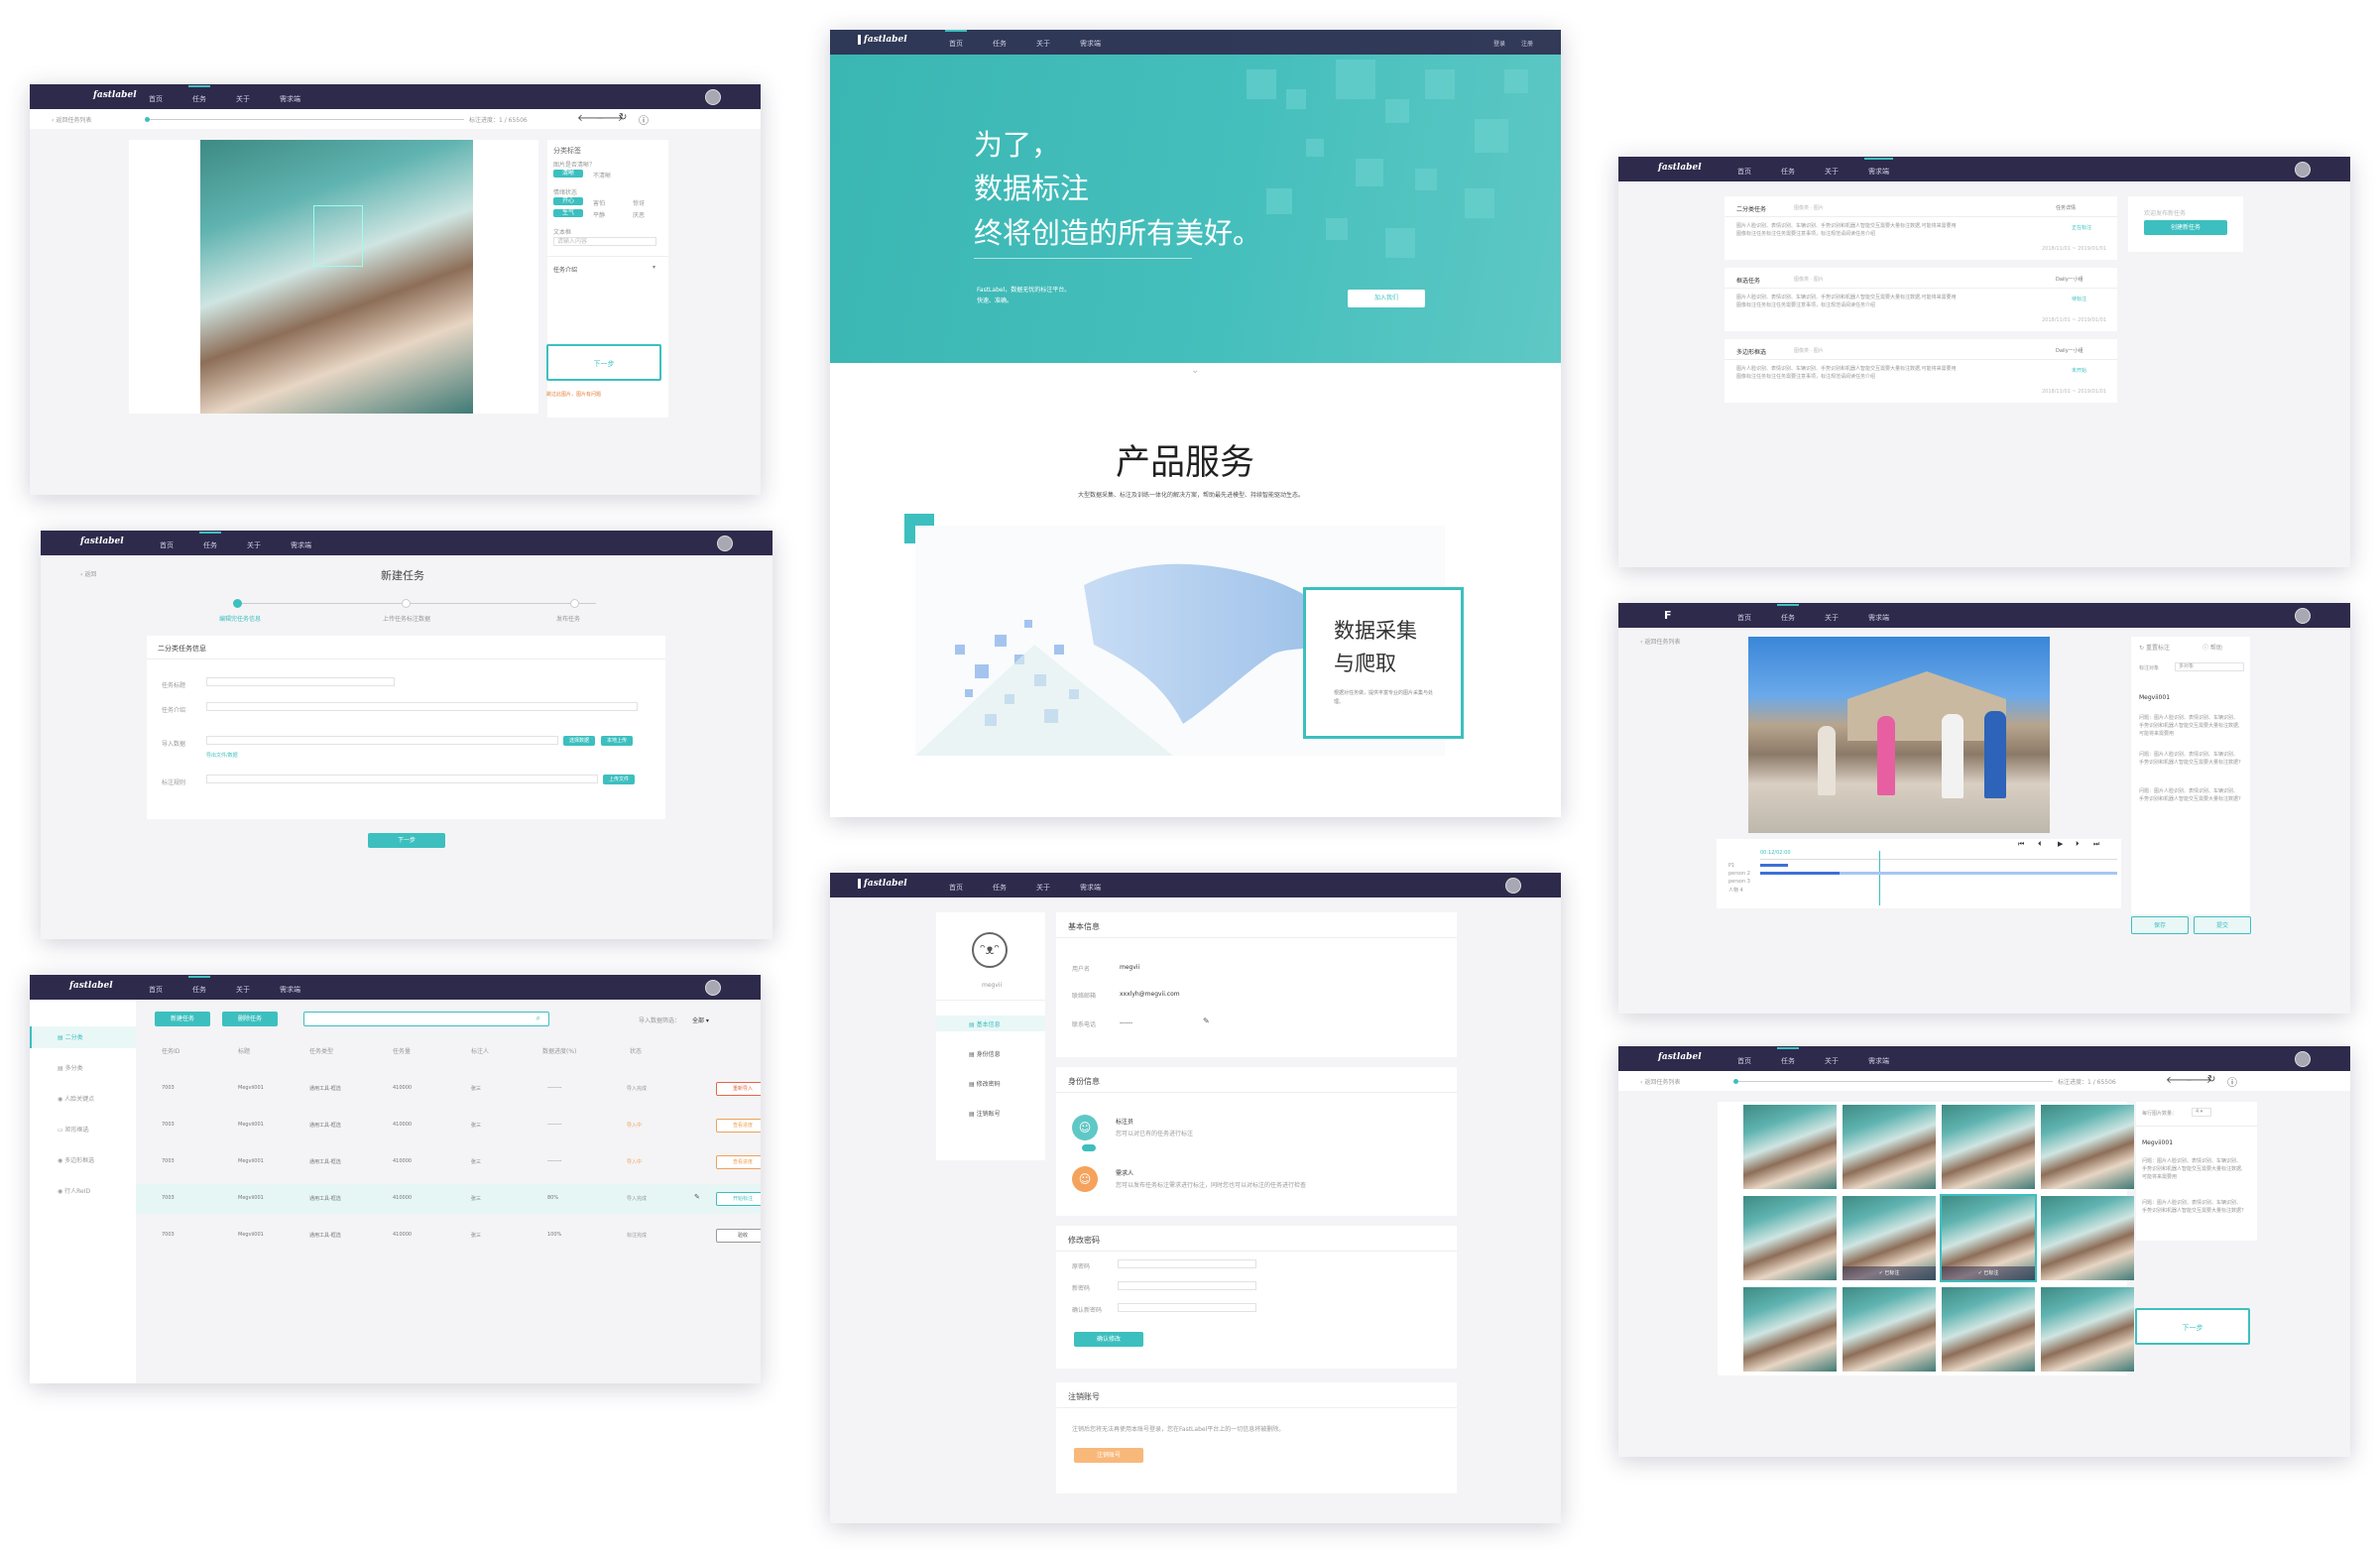 The image size is (2380, 1553). What do you see at coordinates (2201, 1112) in the screenshot?
I see `per-row-select: 4 ▾` at bounding box center [2201, 1112].